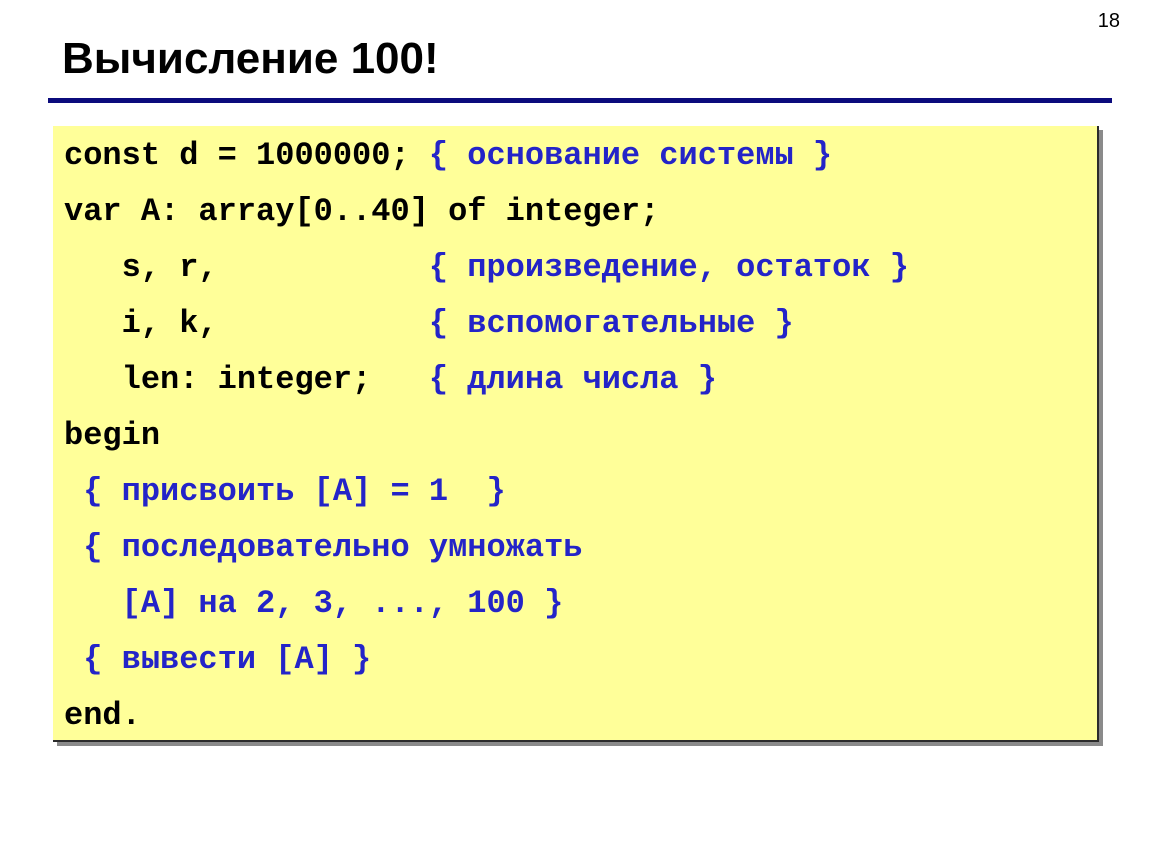 The width and height of the screenshot is (1150, 864). I want to click on code-text: end., so click(102, 715).